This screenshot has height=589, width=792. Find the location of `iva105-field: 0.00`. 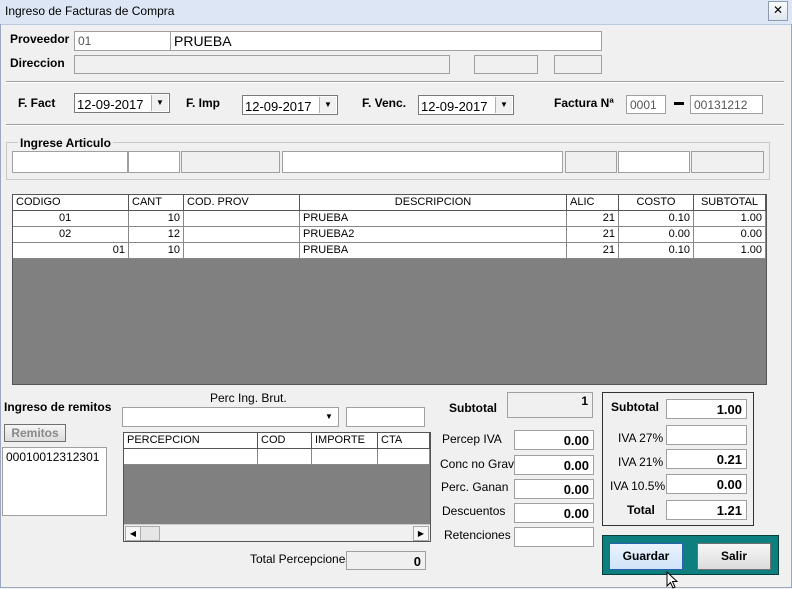

iva105-field: 0.00 is located at coordinates (706, 484).